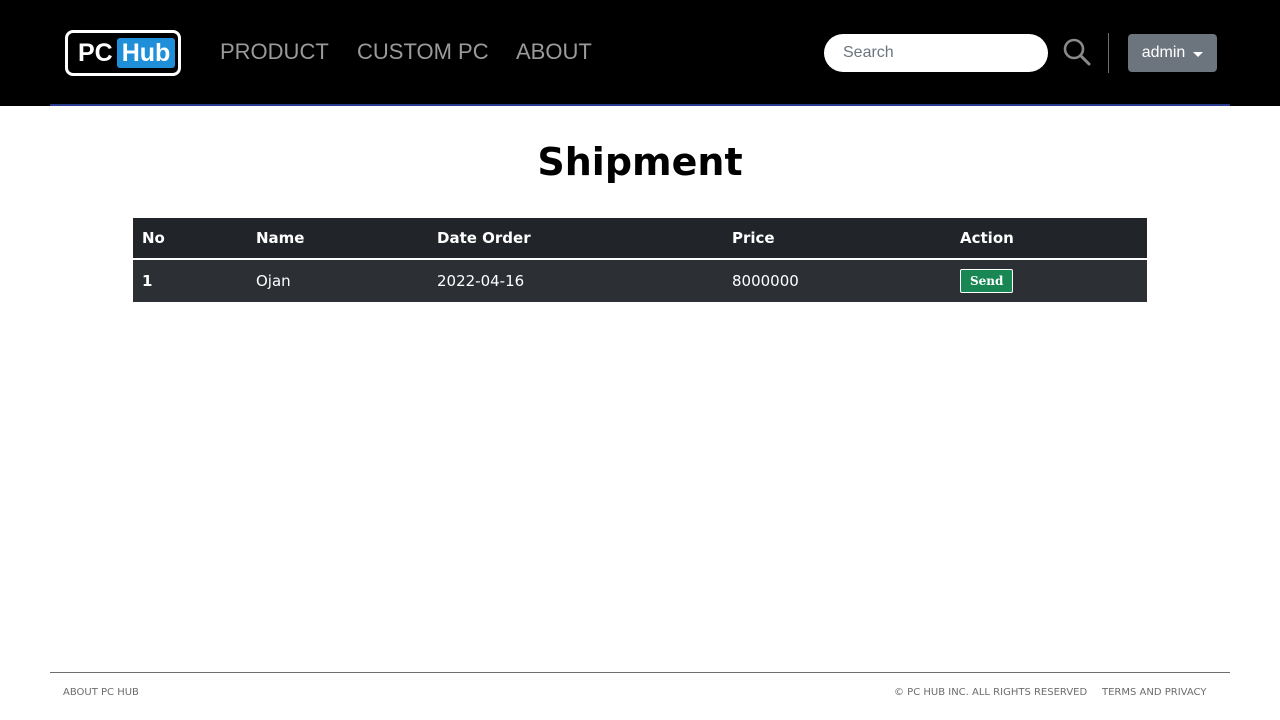  I want to click on user-menu-label: admin, so click(1163, 52).